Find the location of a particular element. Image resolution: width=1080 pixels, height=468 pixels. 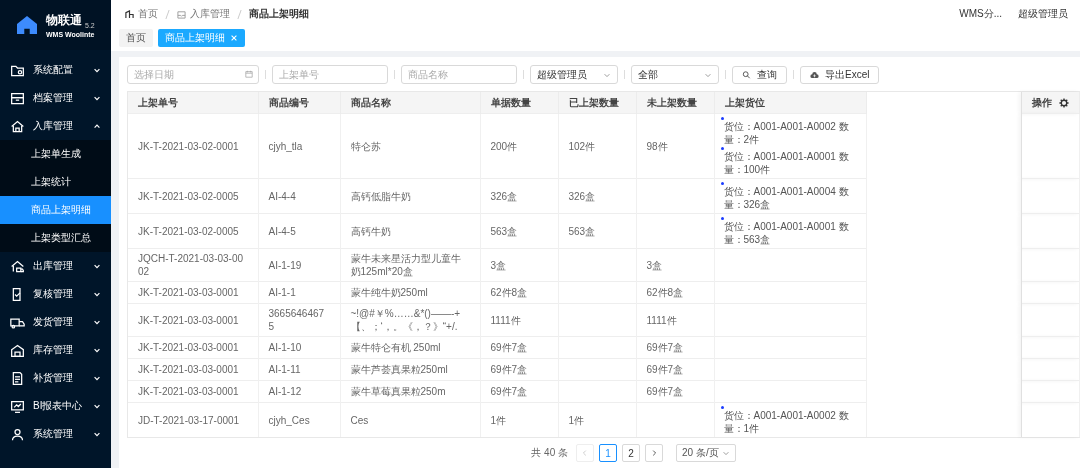

menu-item: 档案管理 is located at coordinates (55, 98).